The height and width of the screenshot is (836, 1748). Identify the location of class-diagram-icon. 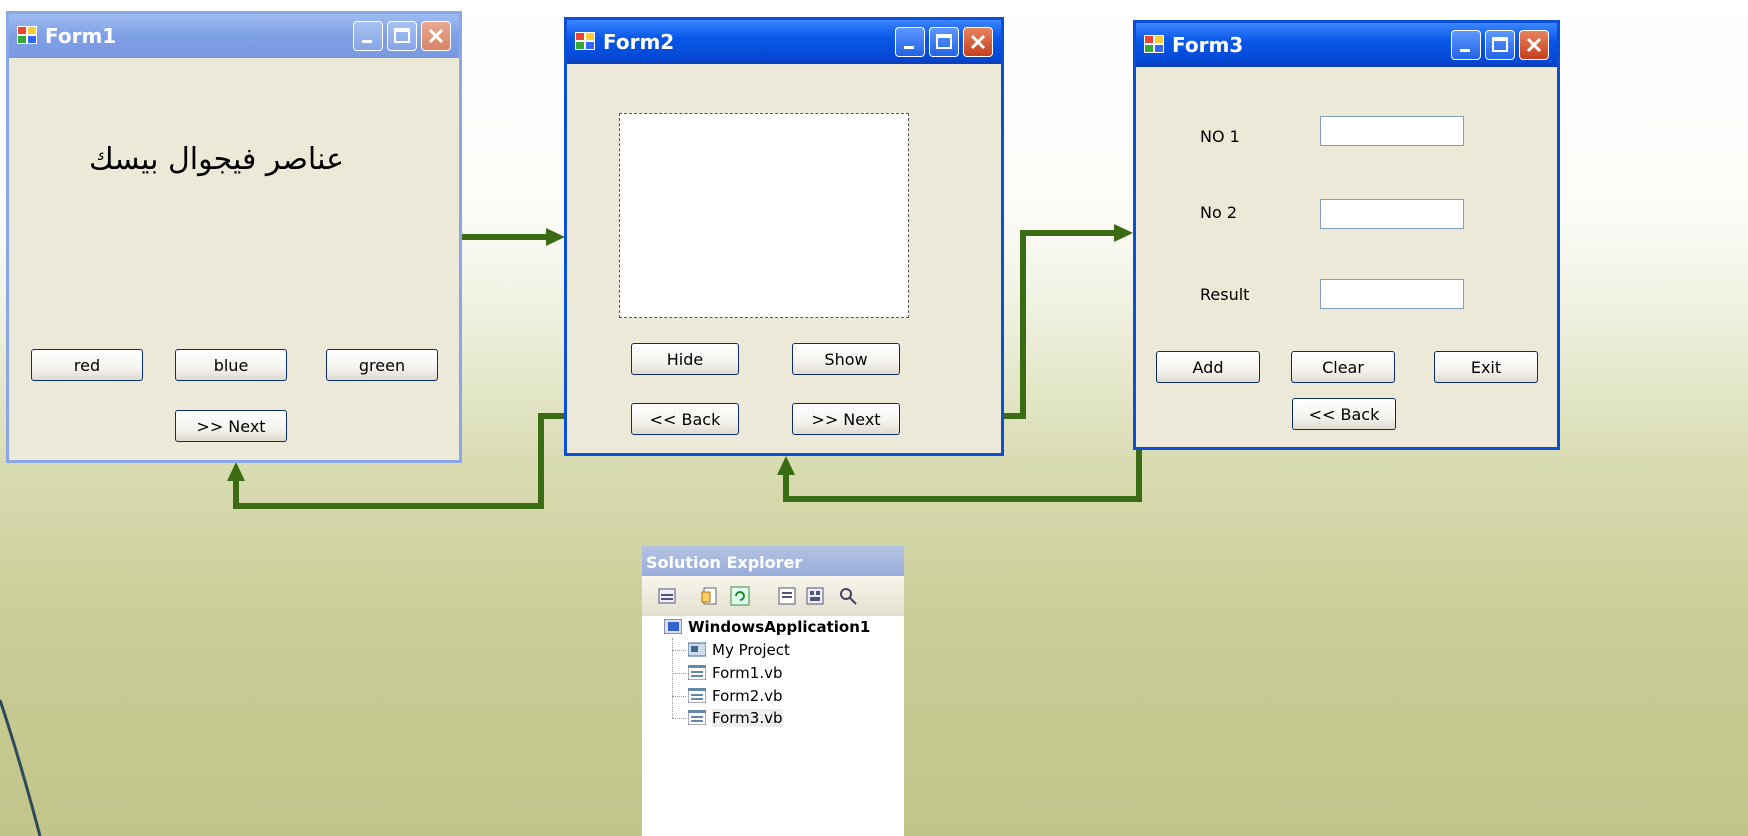
(848, 596).